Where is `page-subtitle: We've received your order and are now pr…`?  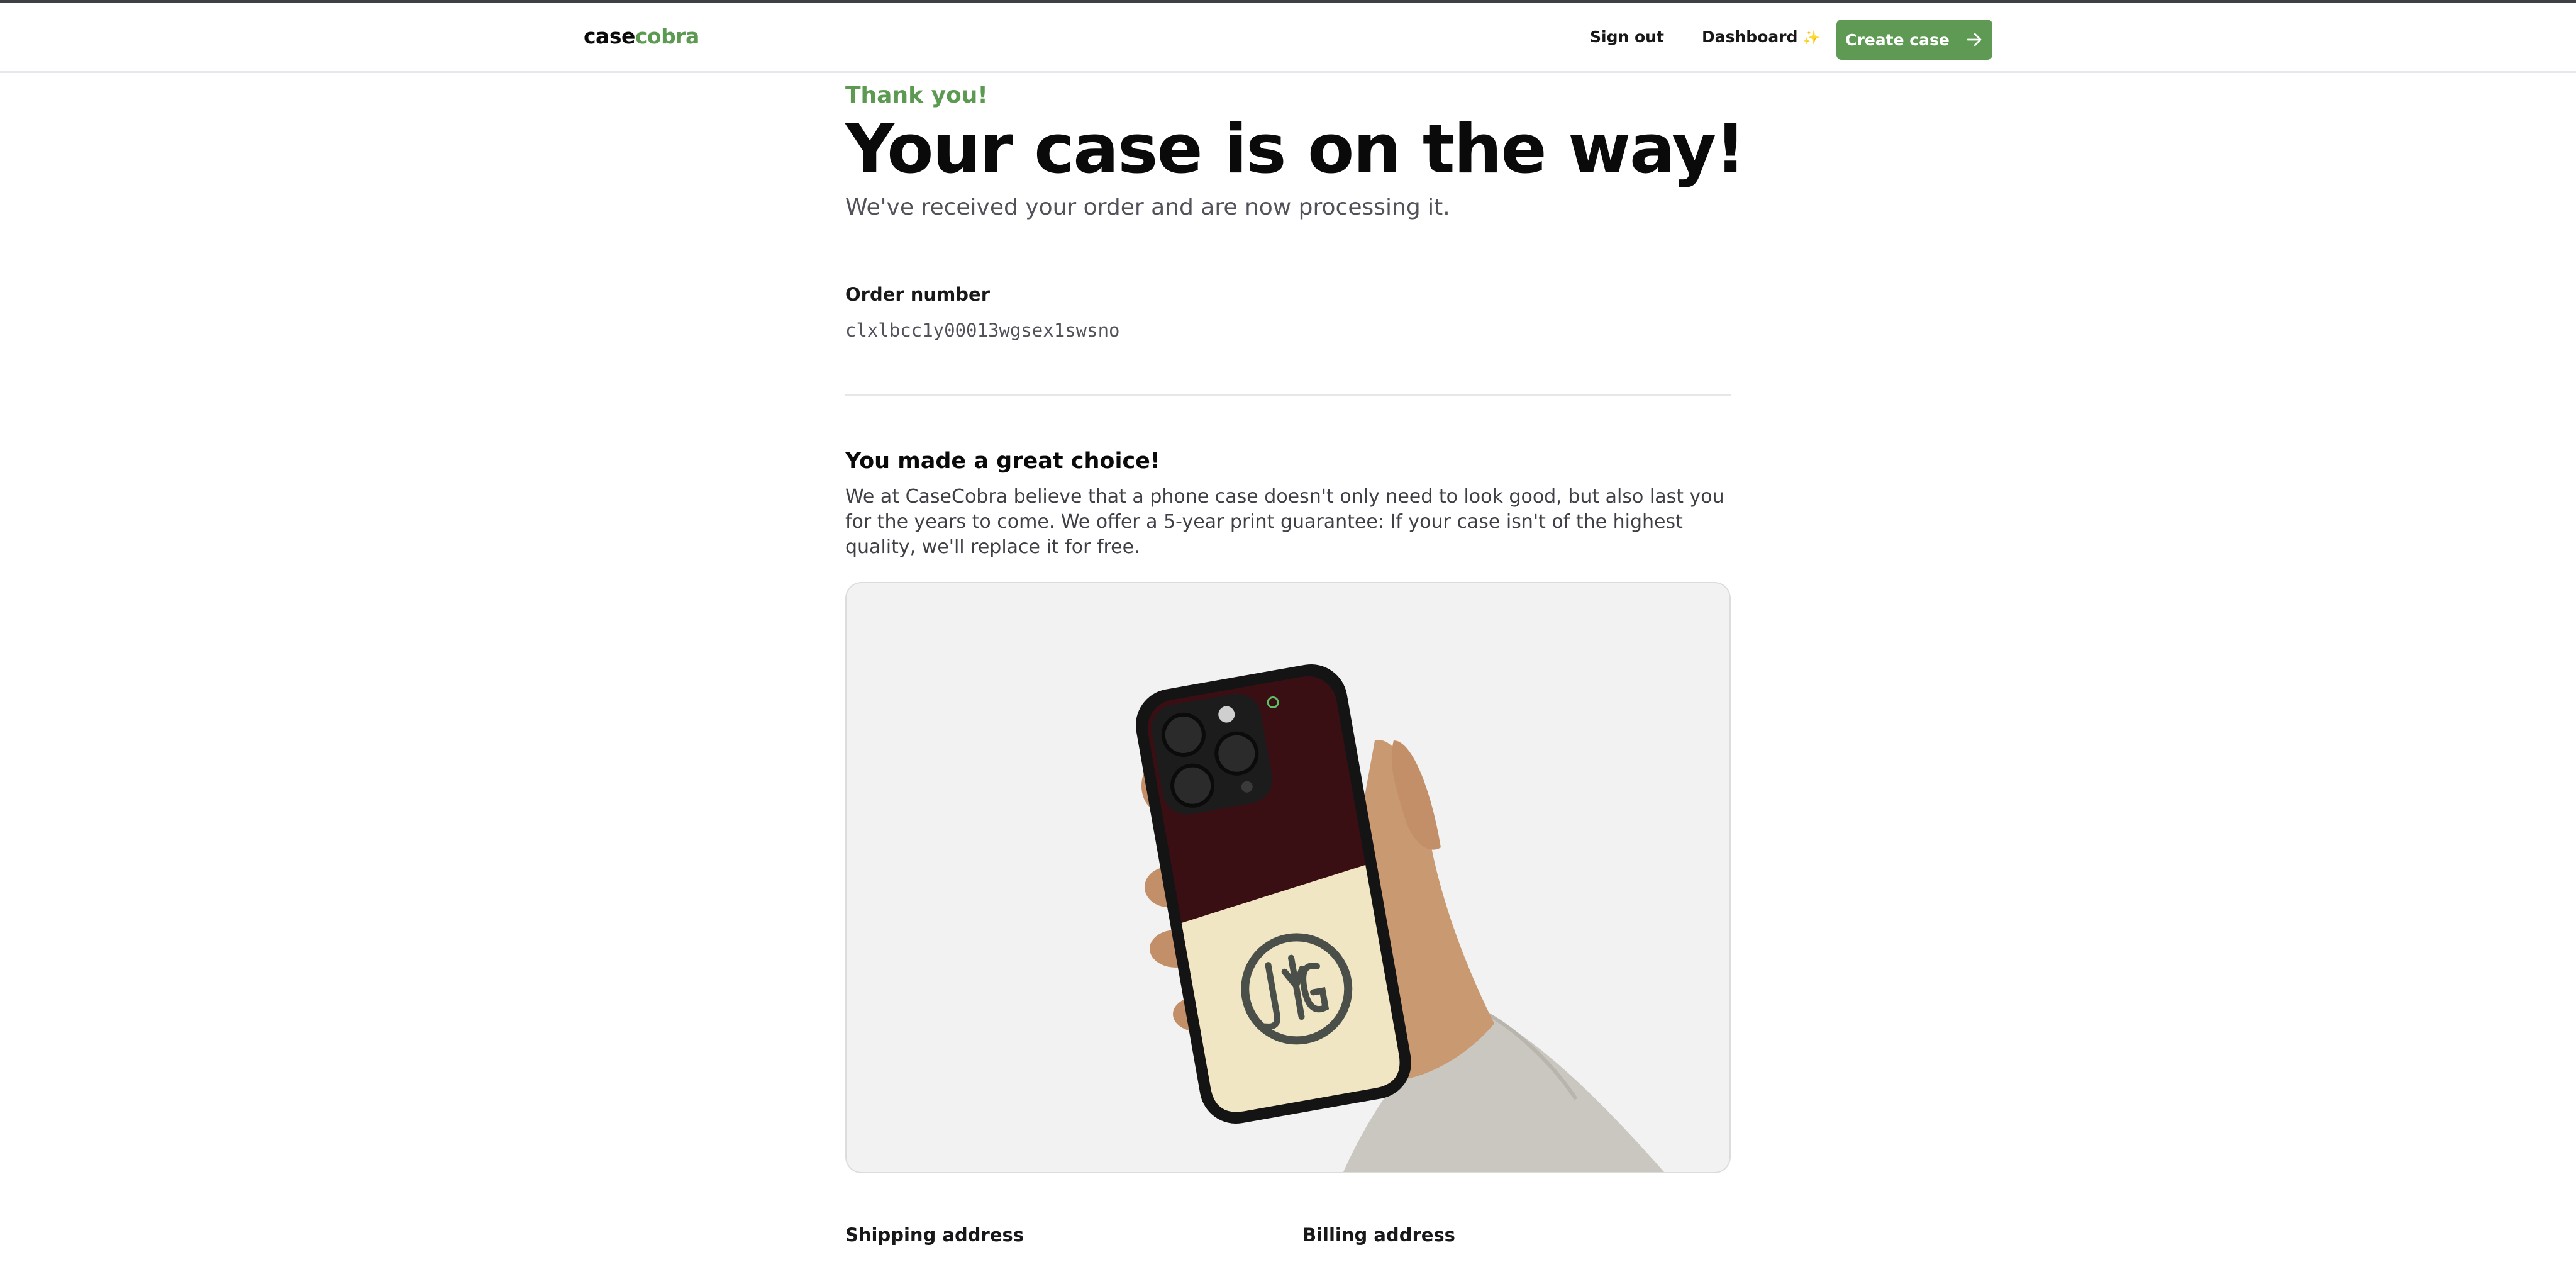 page-subtitle: We've received your order and are now pr… is located at coordinates (1147, 207).